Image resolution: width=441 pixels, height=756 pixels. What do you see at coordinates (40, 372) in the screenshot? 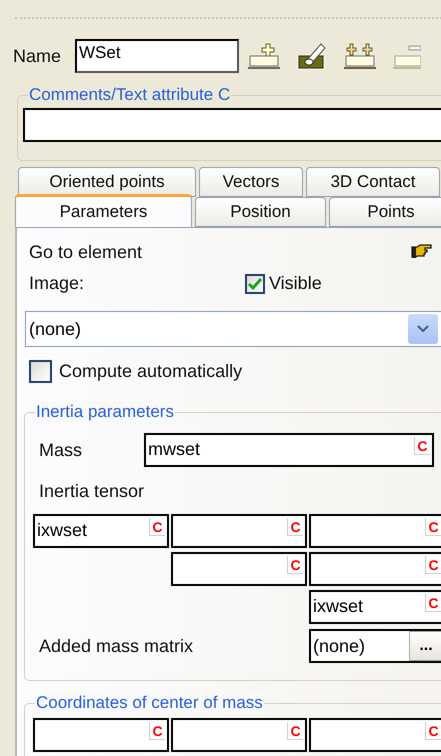
I see `compute-checkbox` at bounding box center [40, 372].